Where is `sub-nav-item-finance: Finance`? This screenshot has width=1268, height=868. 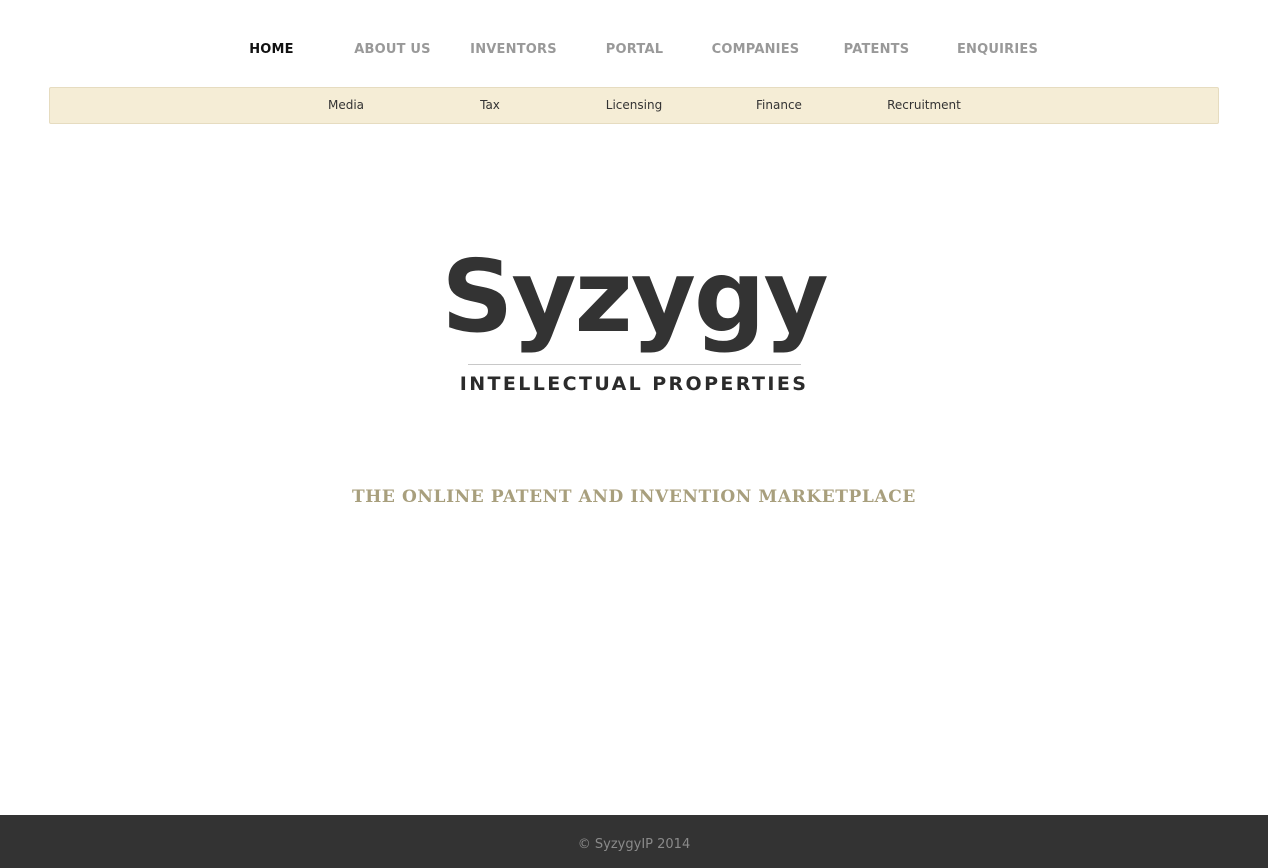 sub-nav-item-finance: Finance is located at coordinates (779, 105).